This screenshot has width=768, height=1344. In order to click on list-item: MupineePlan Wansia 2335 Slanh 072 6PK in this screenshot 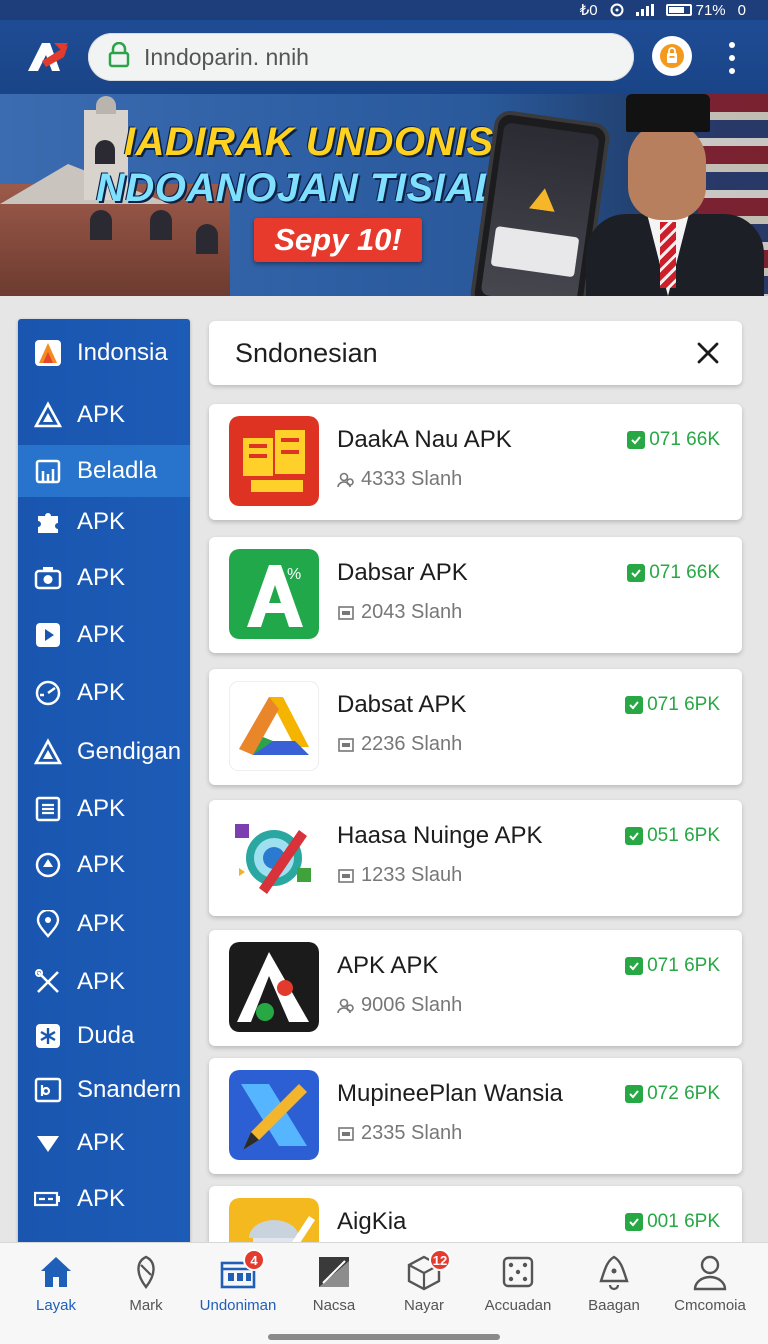, I will do `click(475, 1116)`.